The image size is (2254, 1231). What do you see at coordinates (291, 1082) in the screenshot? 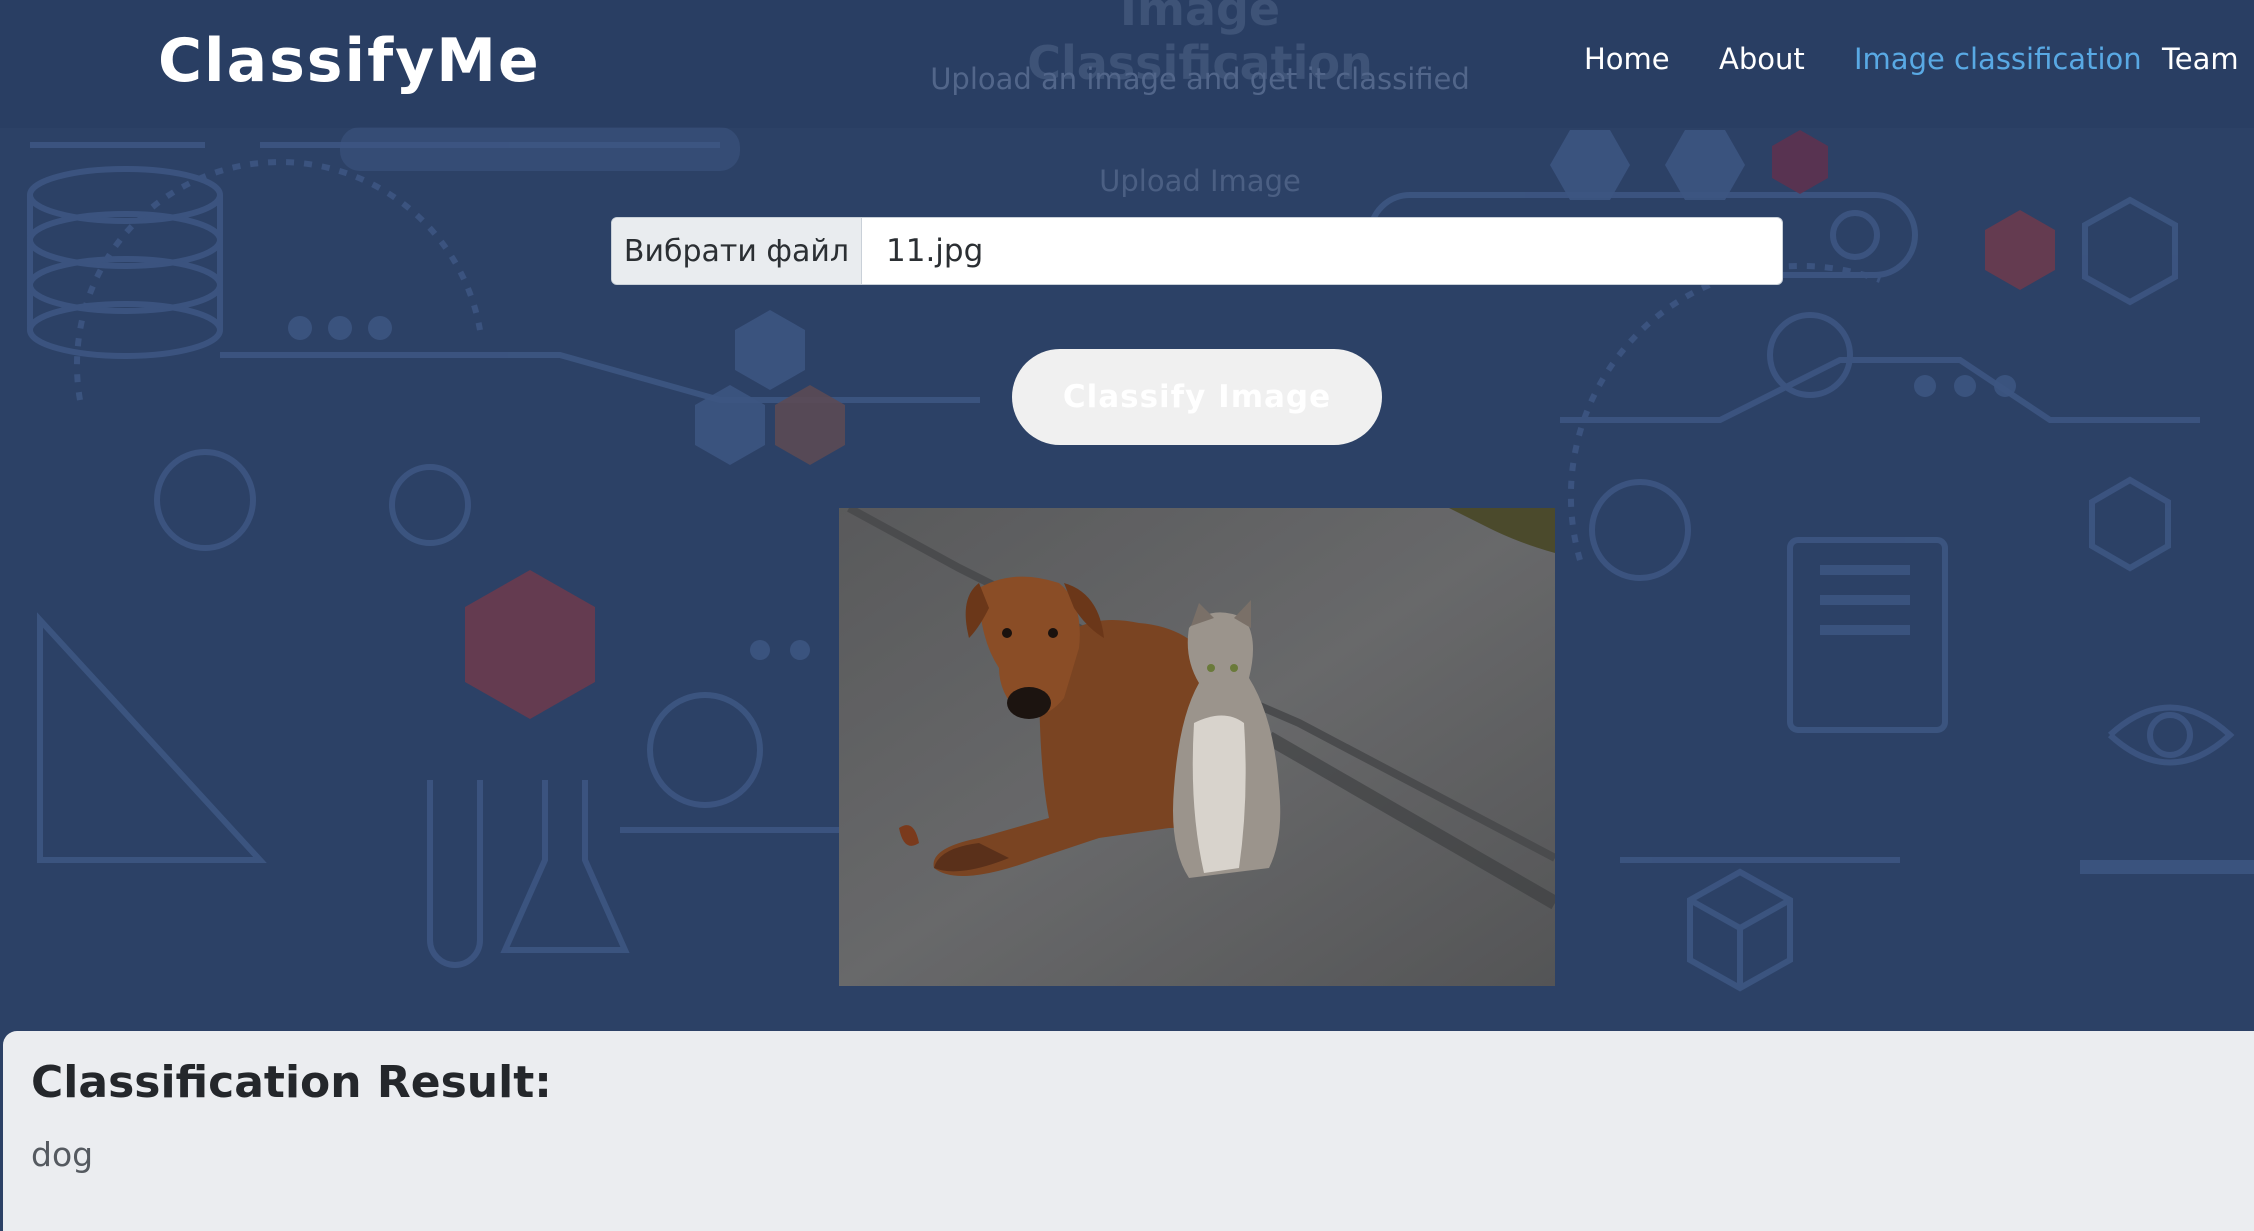
I see `result-title: Classification Result:` at bounding box center [291, 1082].